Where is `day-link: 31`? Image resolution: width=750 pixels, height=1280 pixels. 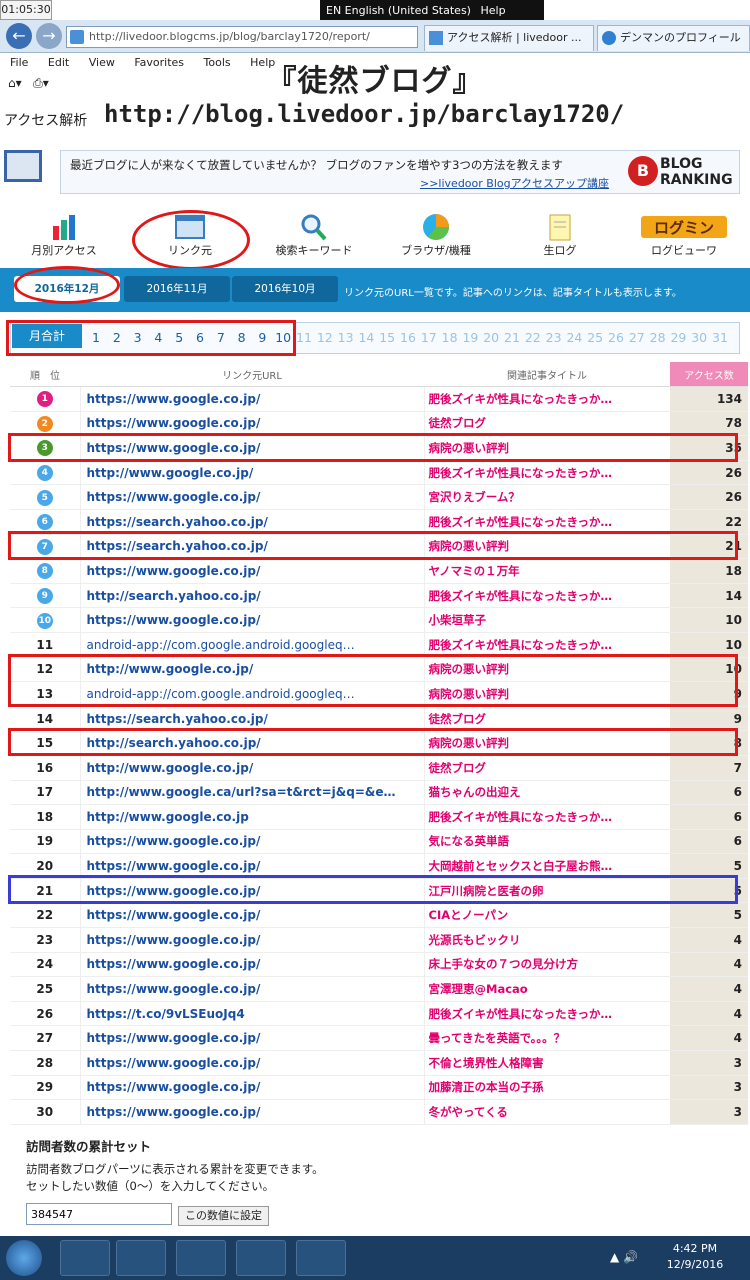 day-link: 31 is located at coordinates (720, 337).